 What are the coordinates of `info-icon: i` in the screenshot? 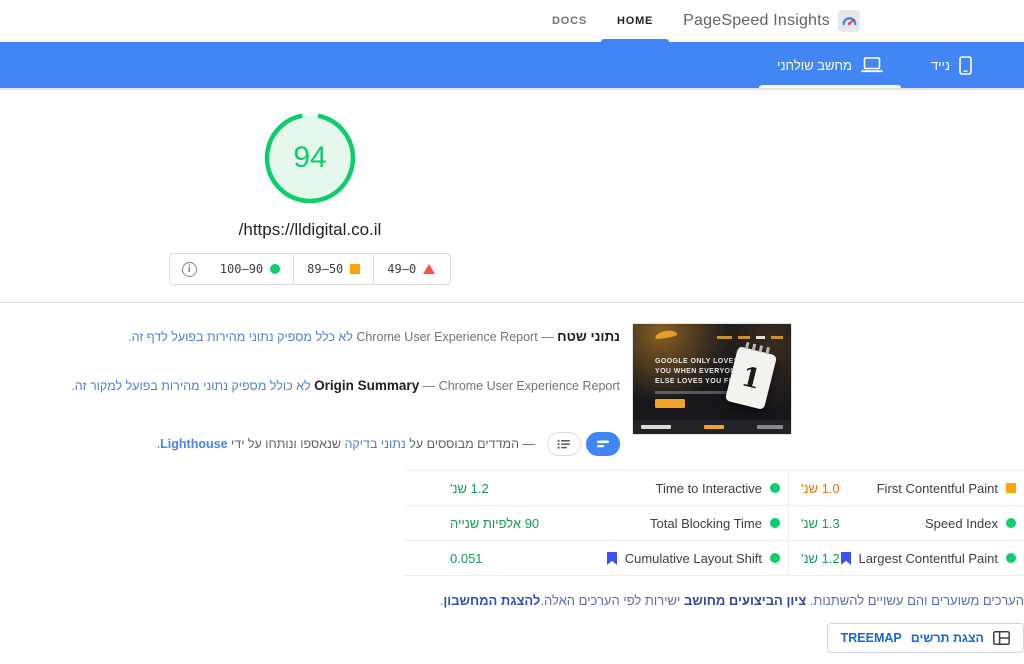 It's located at (189, 269).